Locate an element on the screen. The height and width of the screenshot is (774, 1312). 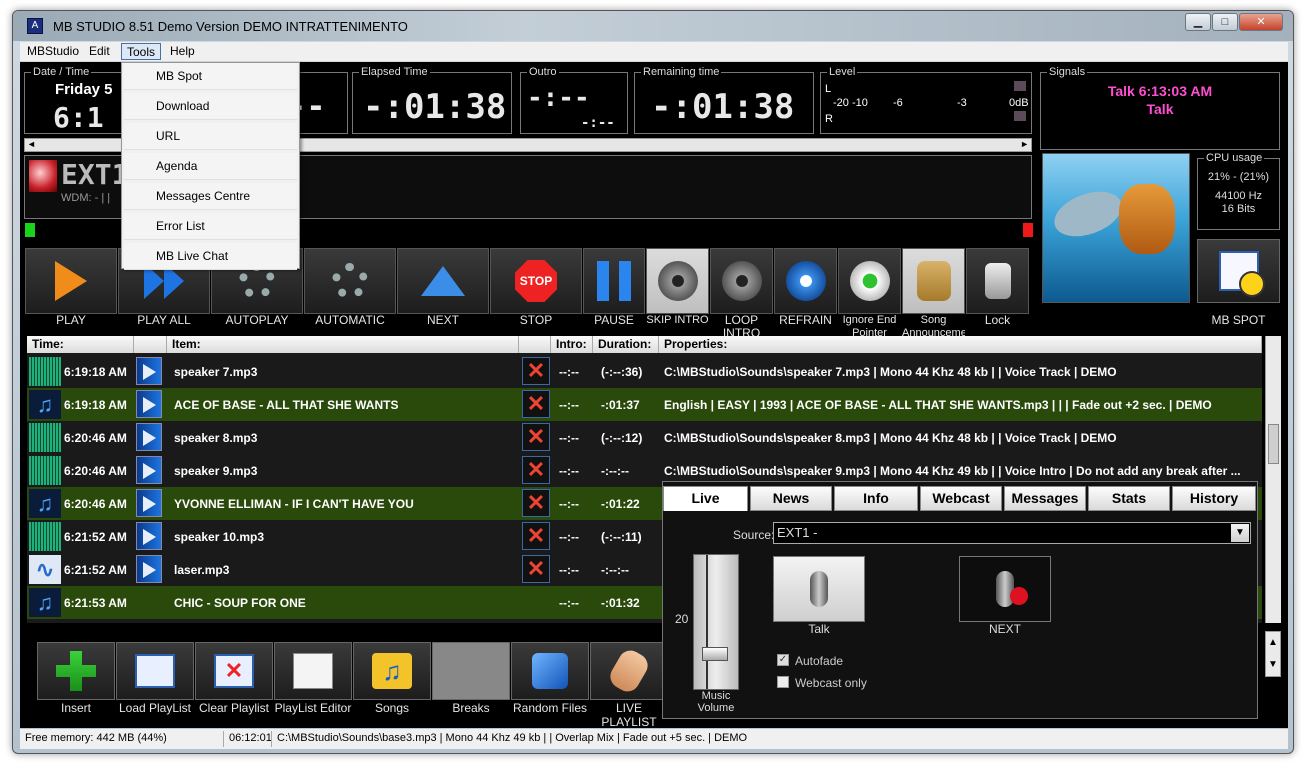
source-button-icon is located at coordinates (43, 176).